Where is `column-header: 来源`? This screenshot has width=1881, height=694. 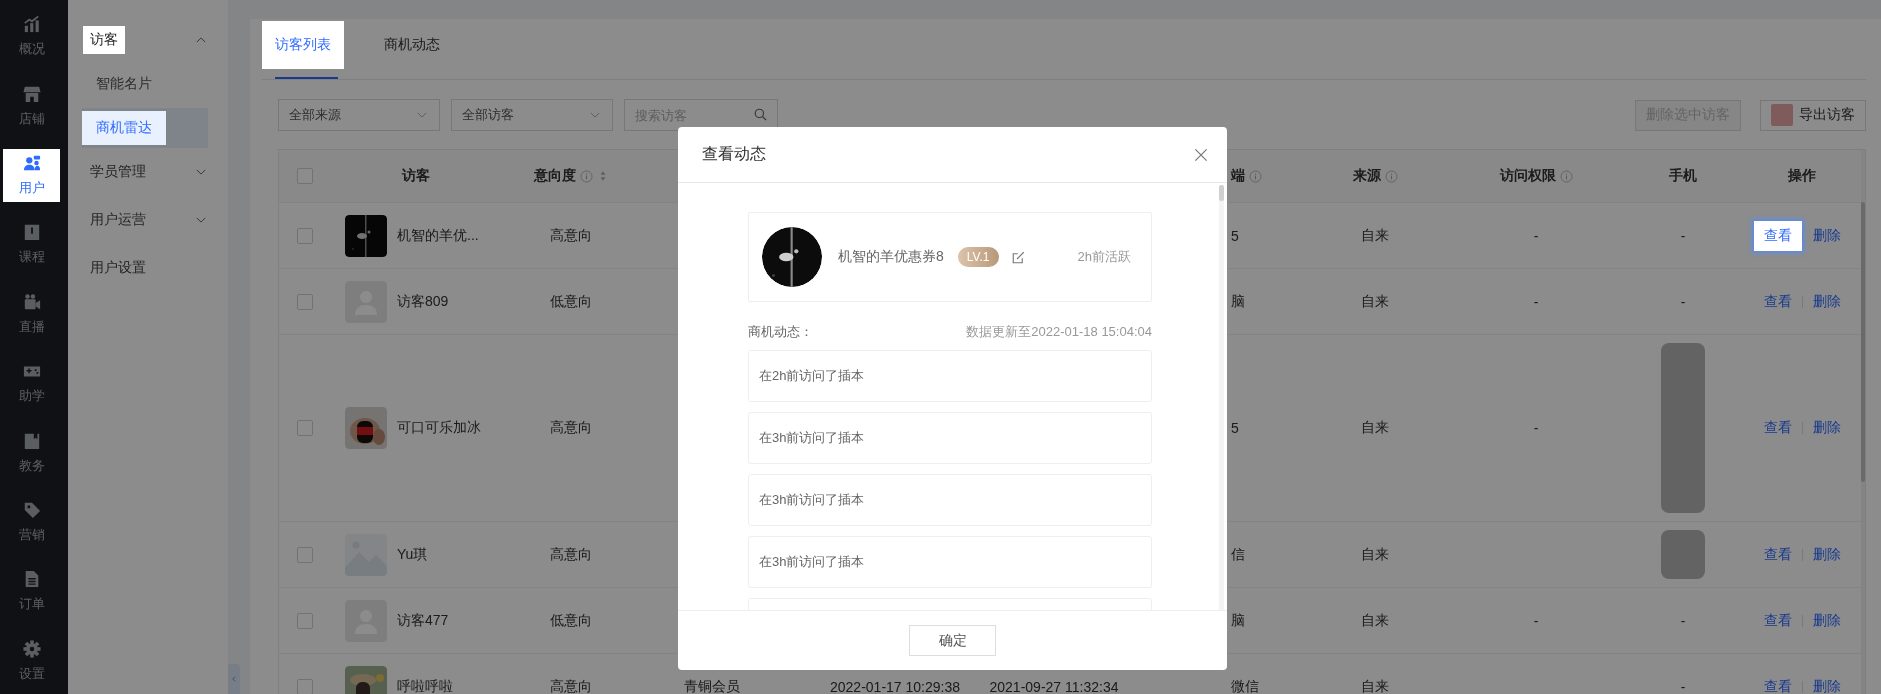
column-header: 来源 is located at coordinates (1366, 176).